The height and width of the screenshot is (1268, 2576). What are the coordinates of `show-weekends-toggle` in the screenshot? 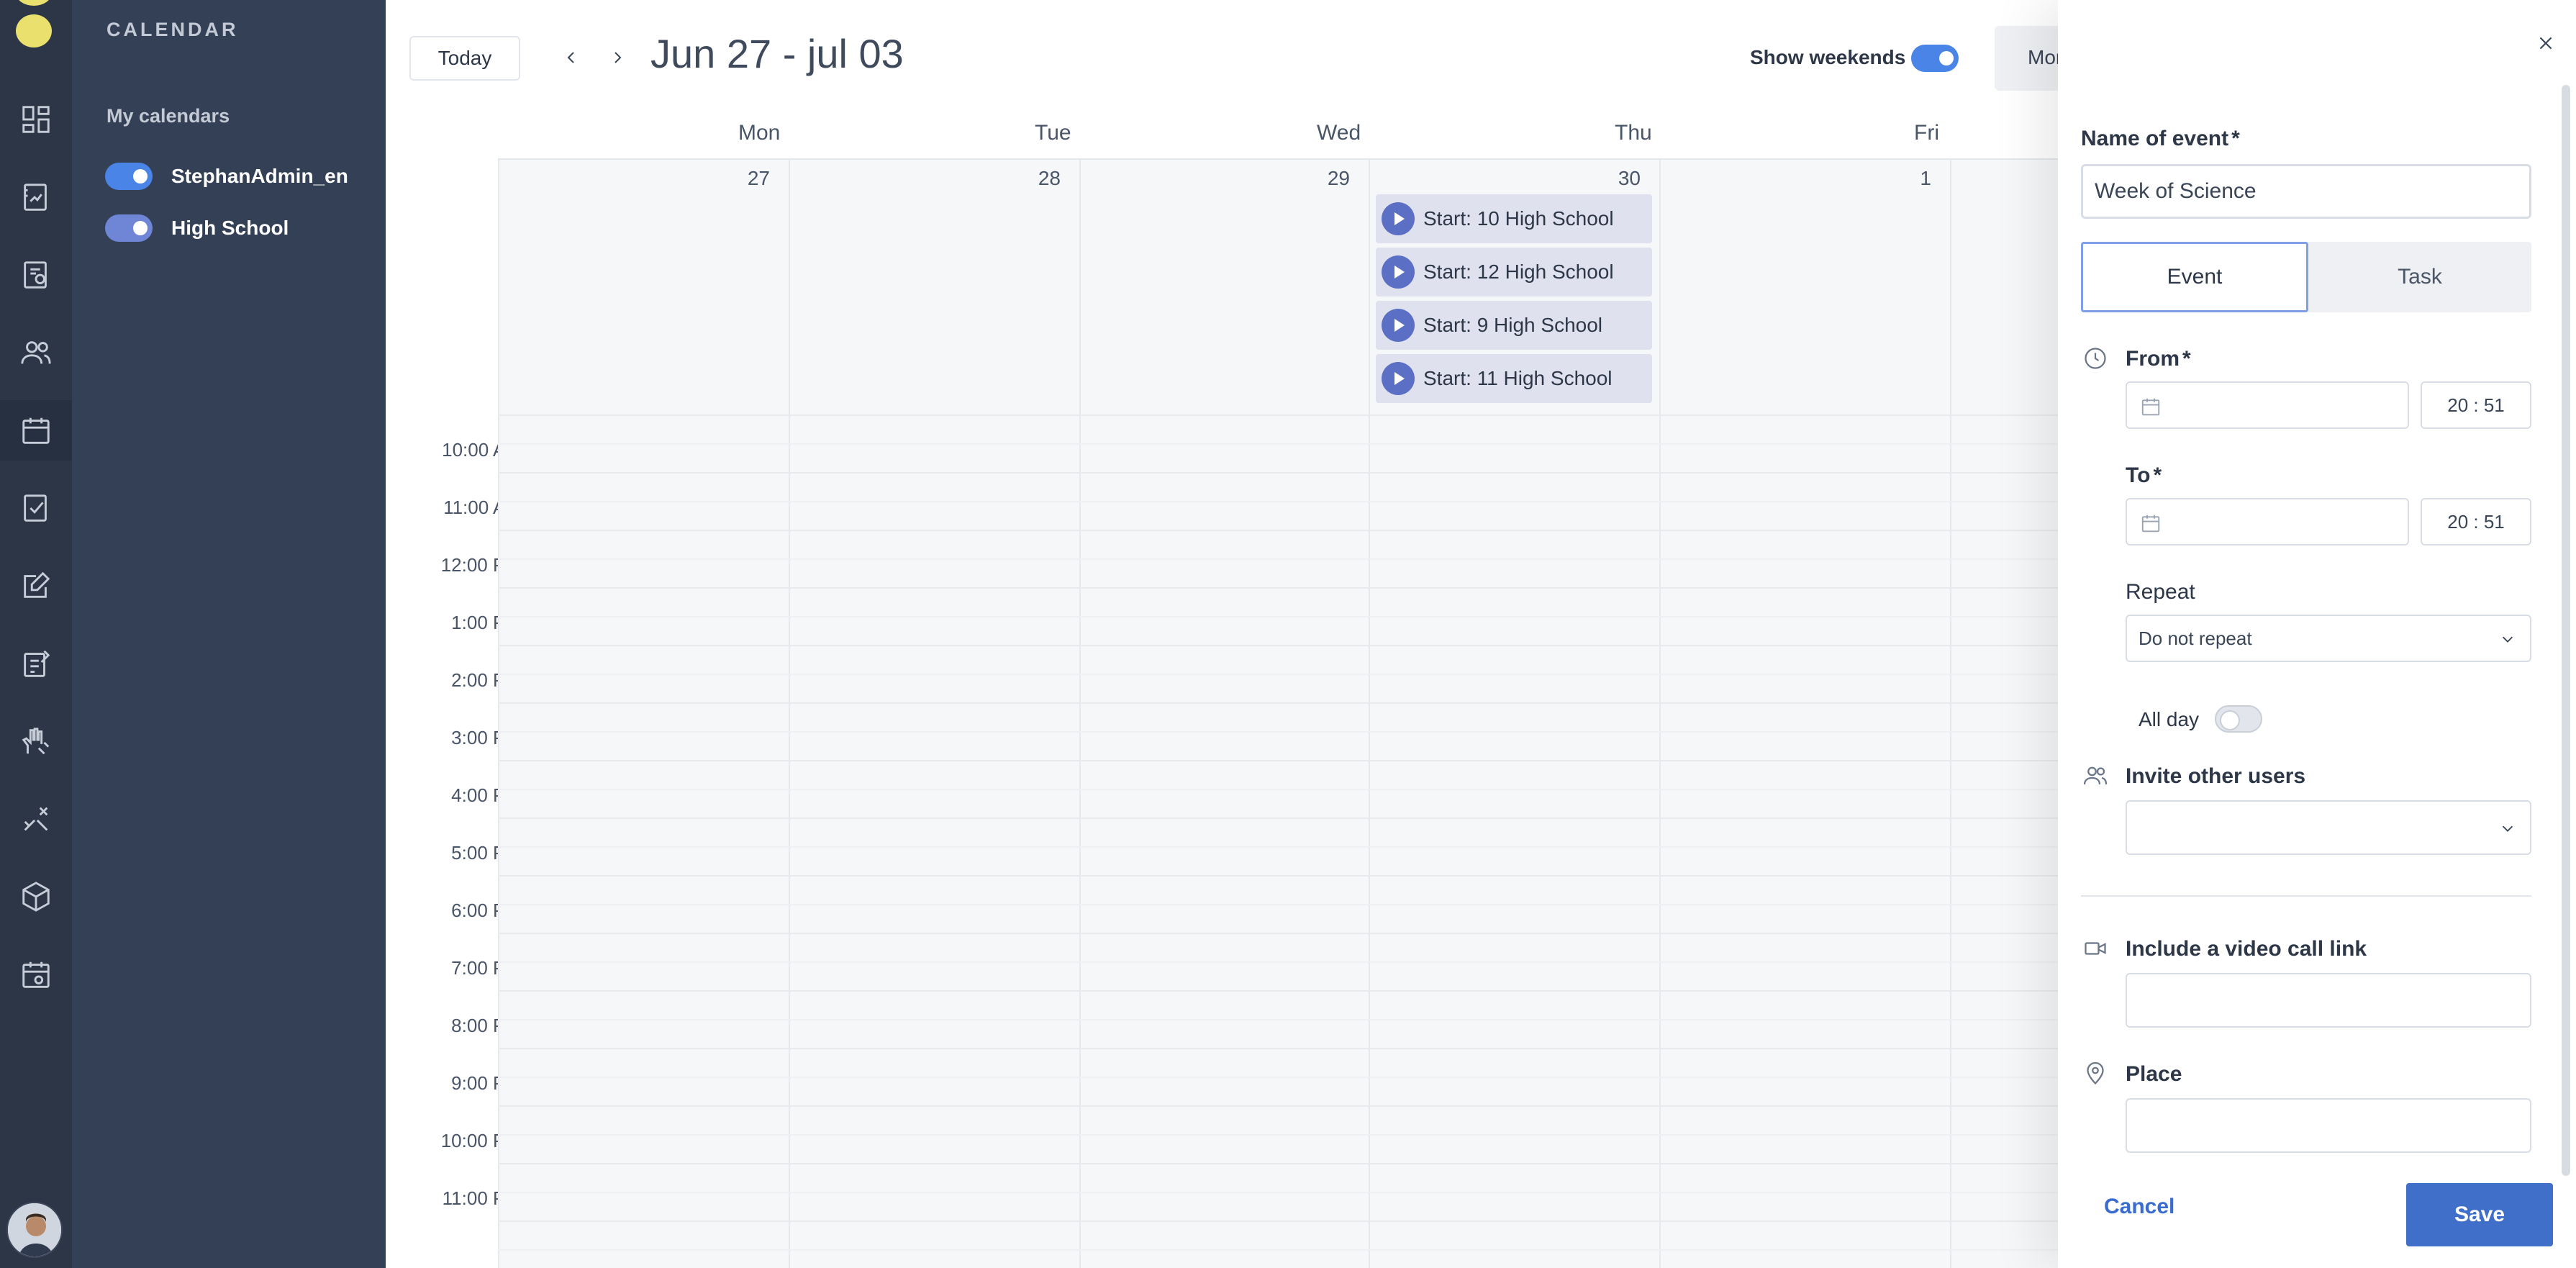 It's located at (1935, 59).